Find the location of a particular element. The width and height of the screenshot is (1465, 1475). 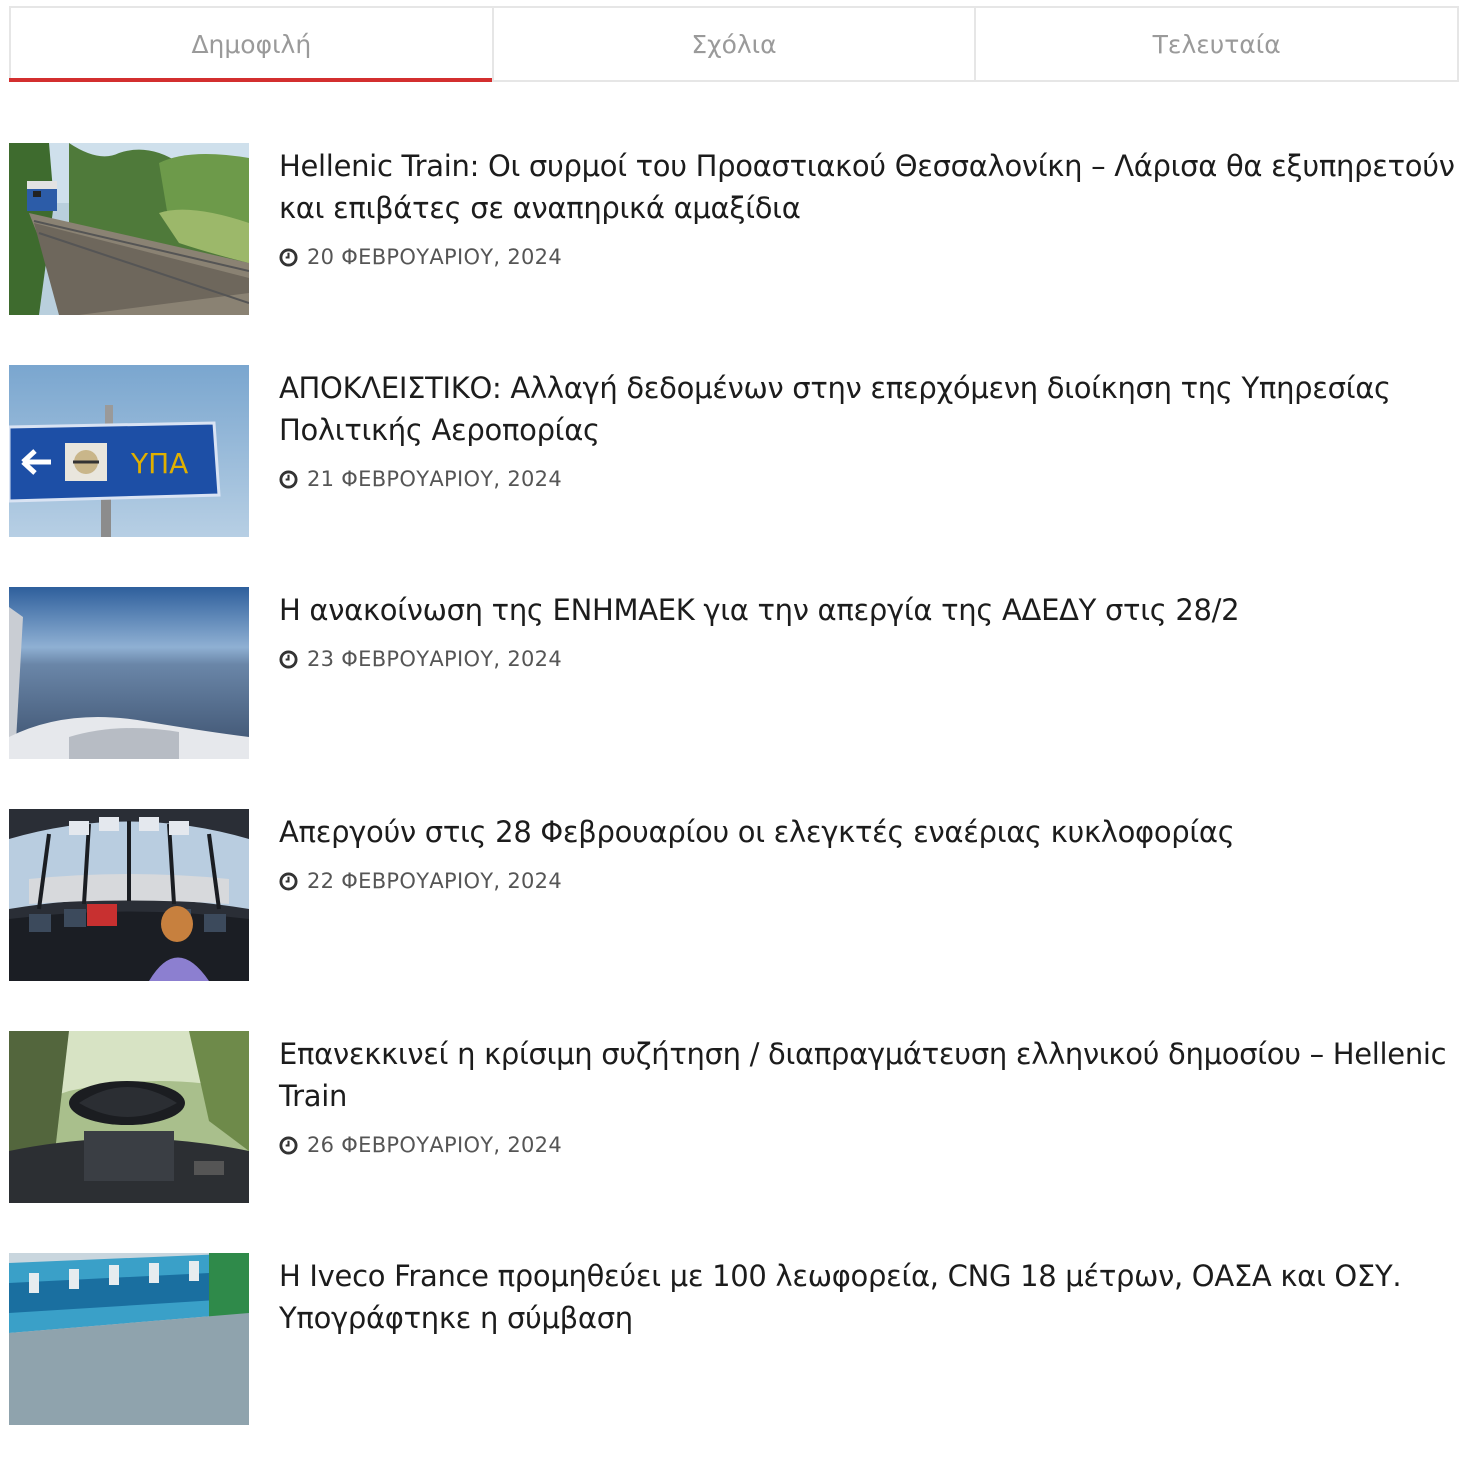

train-photo is located at coordinates (129, 229).